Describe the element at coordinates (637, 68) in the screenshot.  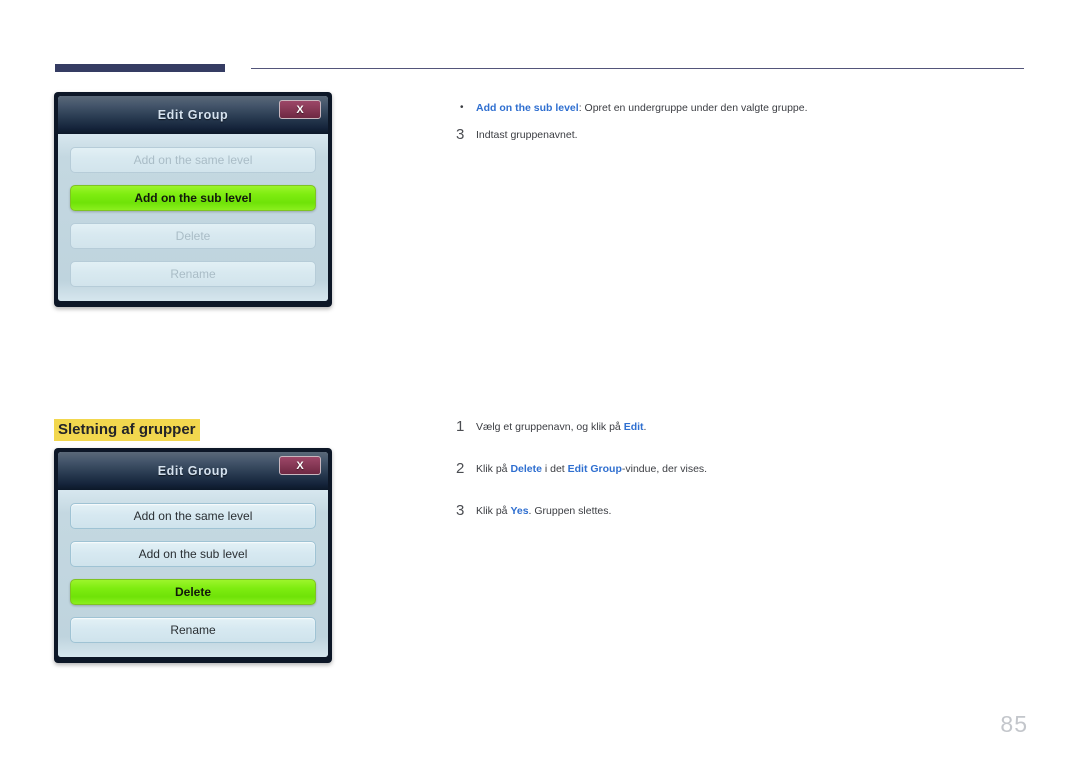
I see `header-rule-thin` at that location.